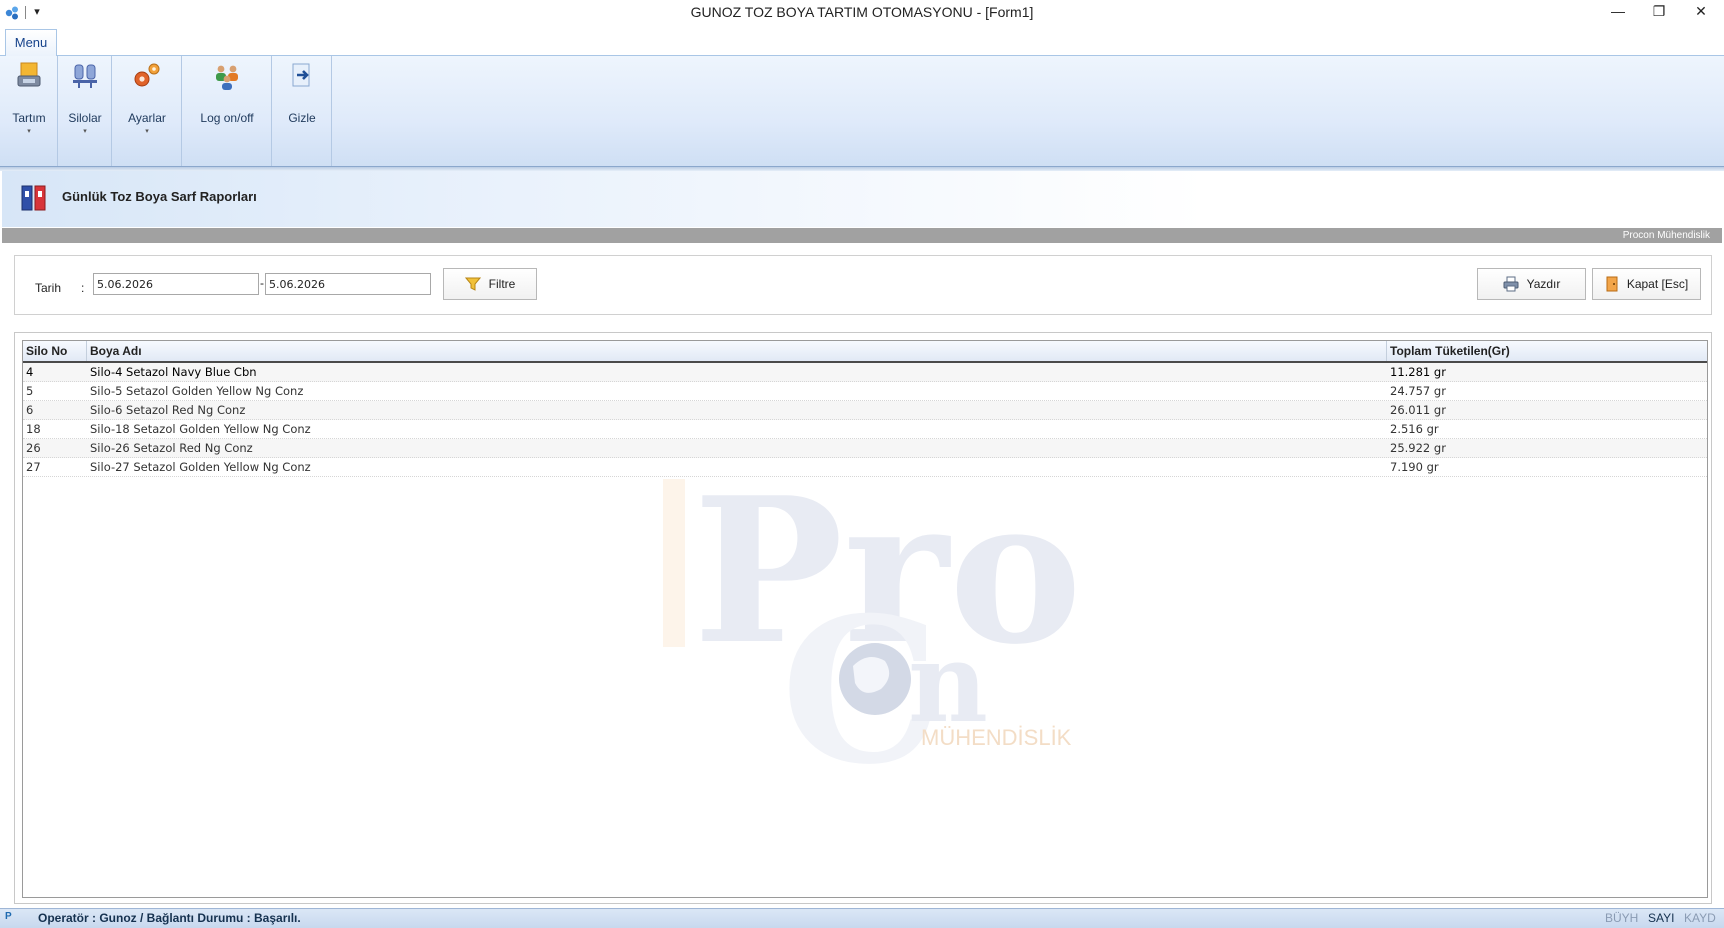 This screenshot has width=1724, height=928. Describe the element at coordinates (302, 100) in the screenshot. I see `gizle-button: Gizle` at that location.